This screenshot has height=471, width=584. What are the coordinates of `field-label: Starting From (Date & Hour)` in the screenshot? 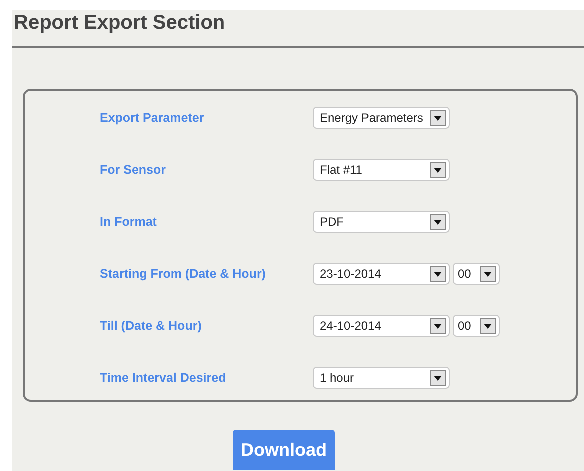 It's located at (183, 274).